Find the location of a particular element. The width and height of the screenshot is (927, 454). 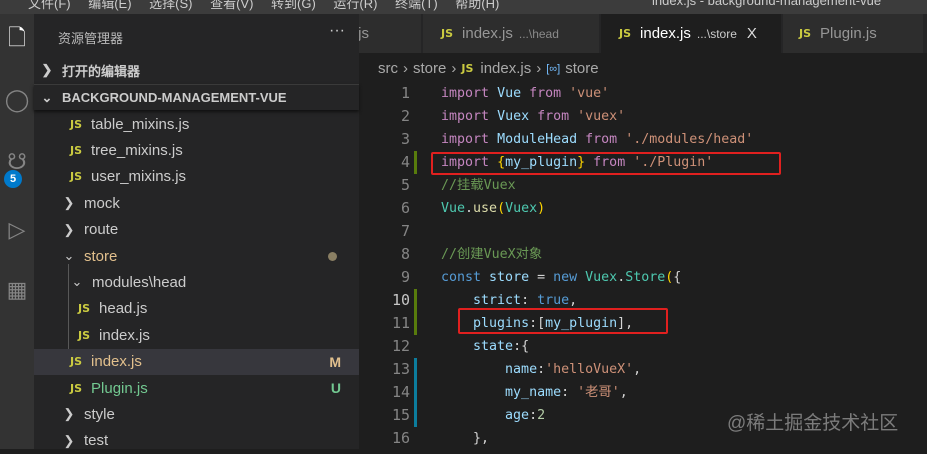

extensions-icon: ▦ is located at coordinates (17, 290).